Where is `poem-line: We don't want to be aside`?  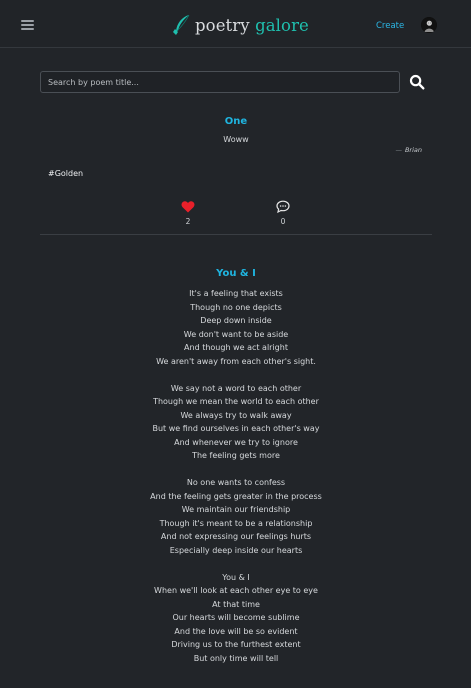 poem-line: We don't want to be aside is located at coordinates (236, 334).